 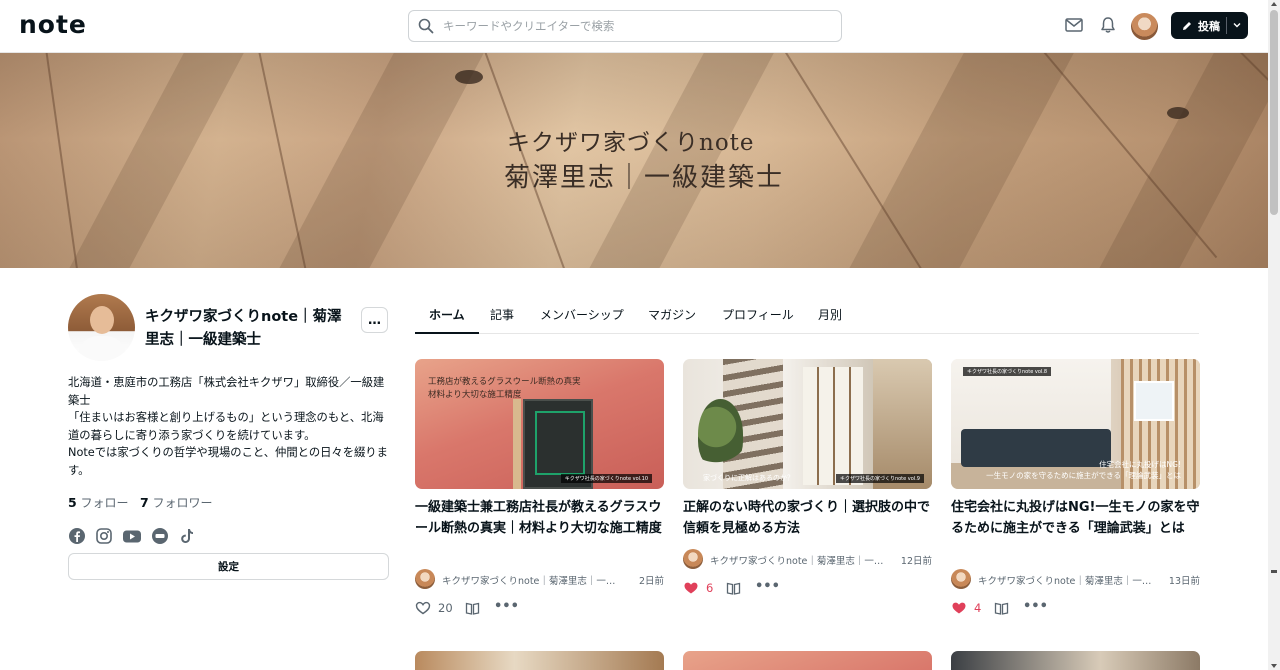 I want to click on top-header: note 投稿, so click(x=634, y=26).